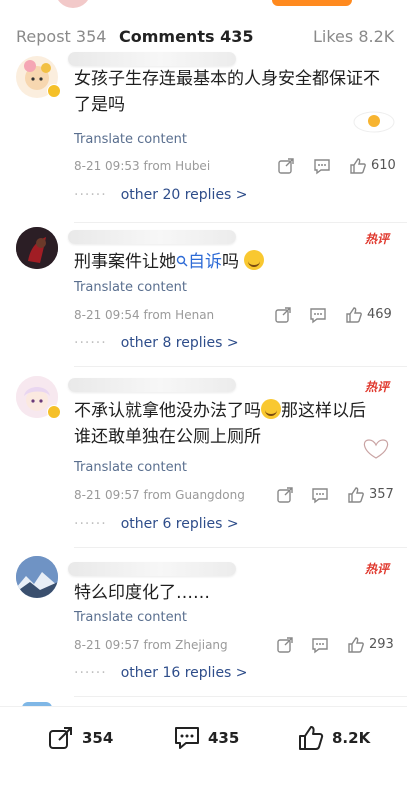 The height and width of the screenshot is (801, 407). What do you see at coordinates (311, 738) in the screenshot?
I see `thumbs-up-icon` at bounding box center [311, 738].